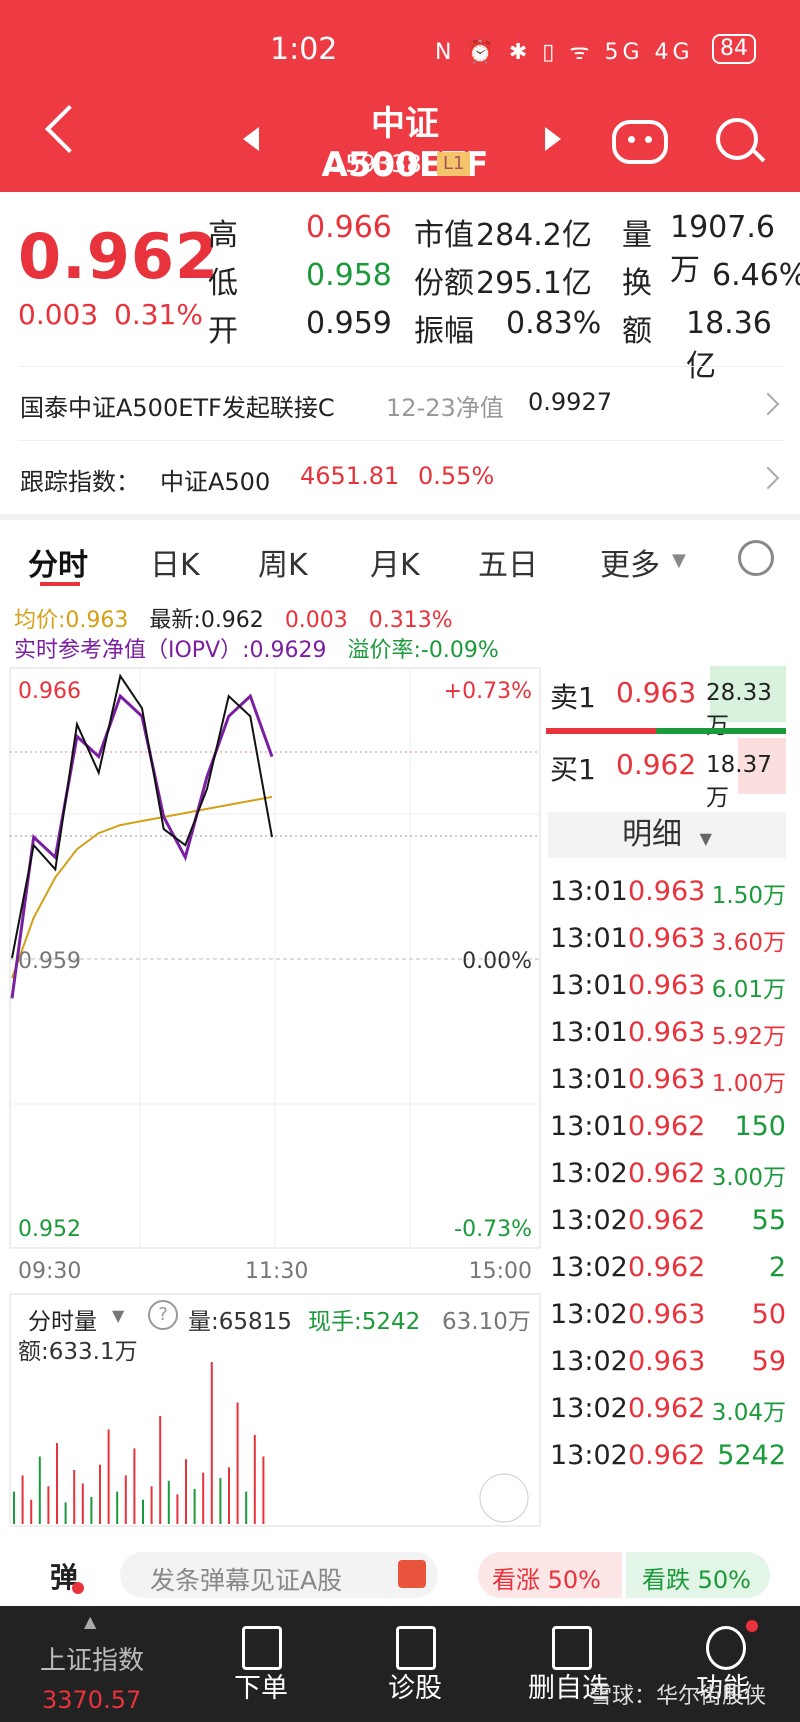 The image size is (800, 1722). Describe the element at coordinates (504, 1498) in the screenshot. I see `expand-button` at that location.